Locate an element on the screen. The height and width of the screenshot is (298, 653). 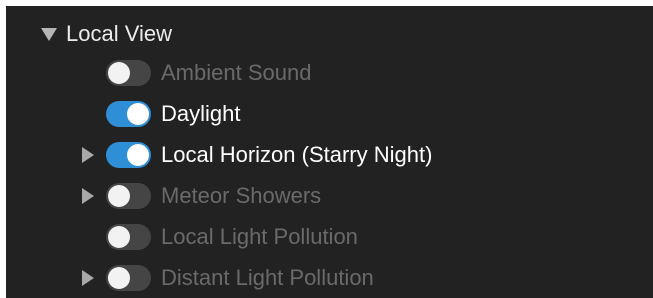
option-row-daylight: Daylight is located at coordinates (326, 114).